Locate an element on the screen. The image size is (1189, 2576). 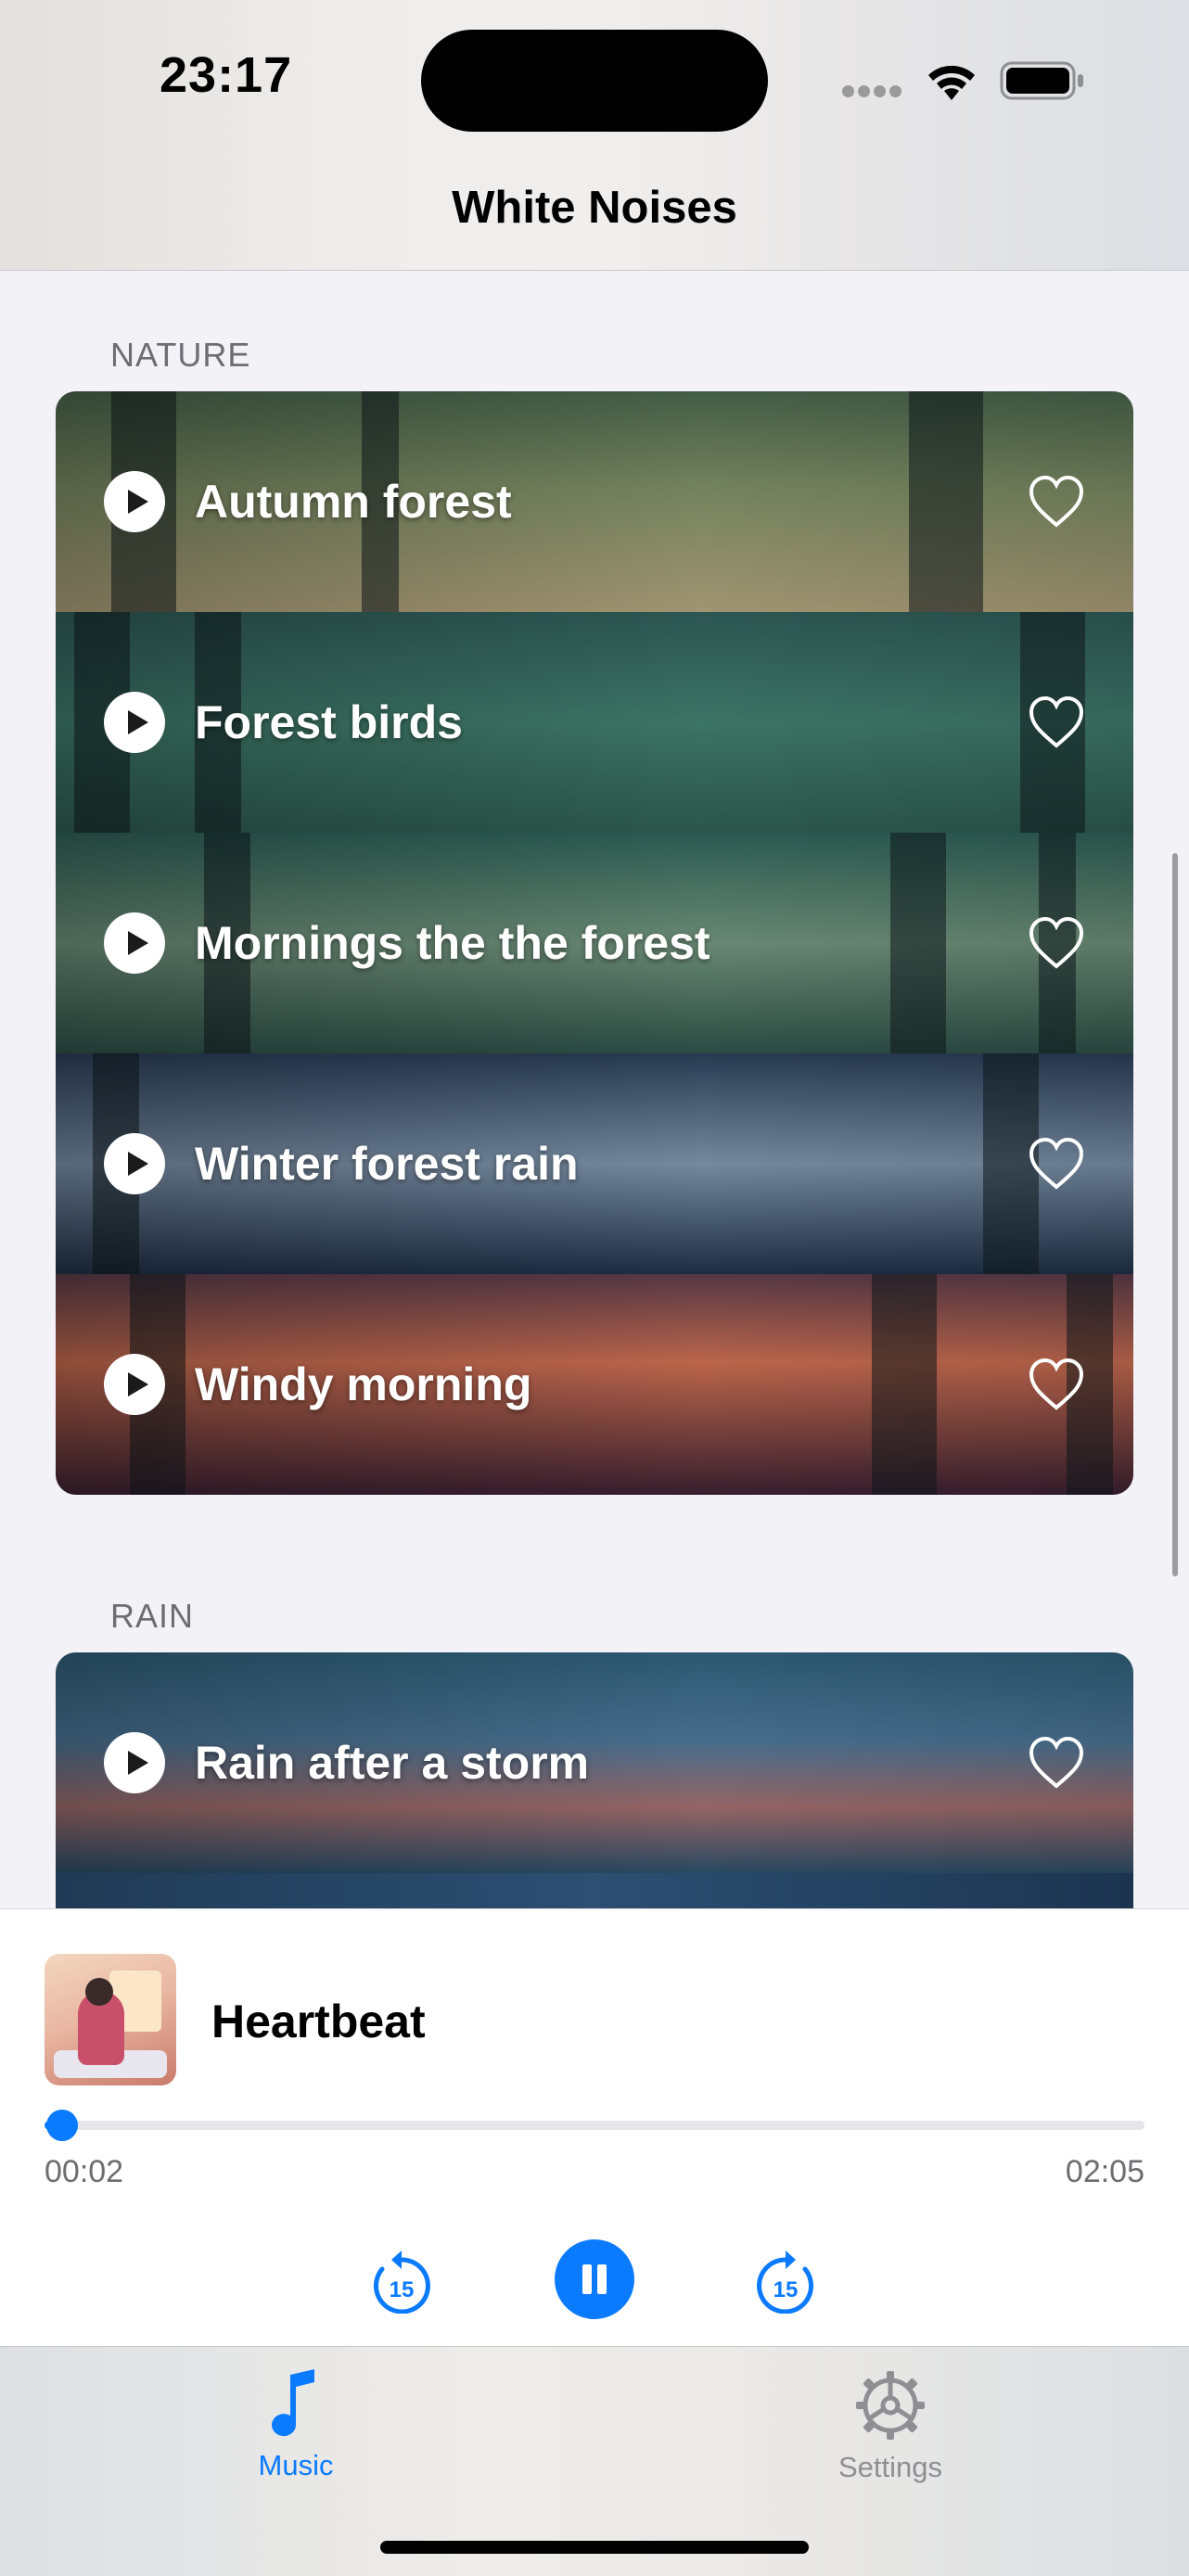
sound-title: Windy morning is located at coordinates (363, 1384).